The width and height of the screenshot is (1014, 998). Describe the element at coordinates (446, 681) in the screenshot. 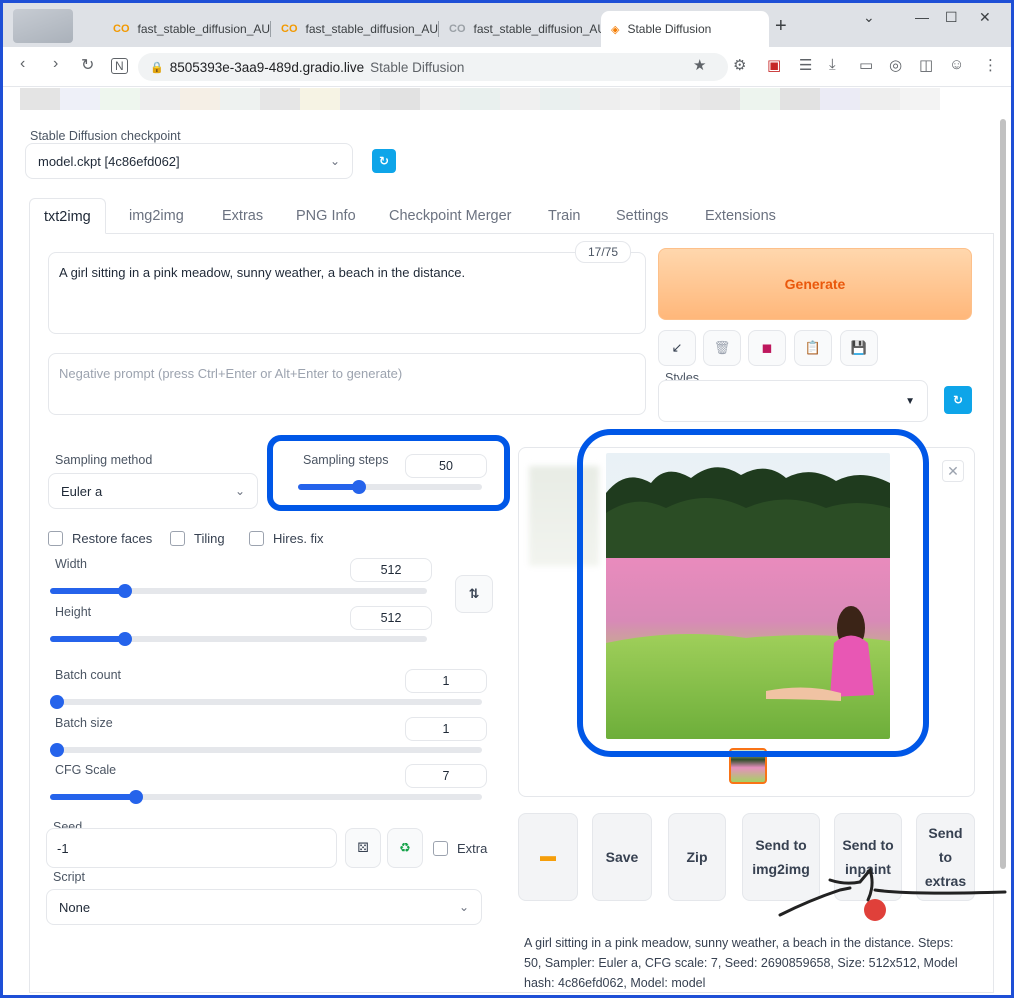

I see `batch-count-input: 1` at that location.